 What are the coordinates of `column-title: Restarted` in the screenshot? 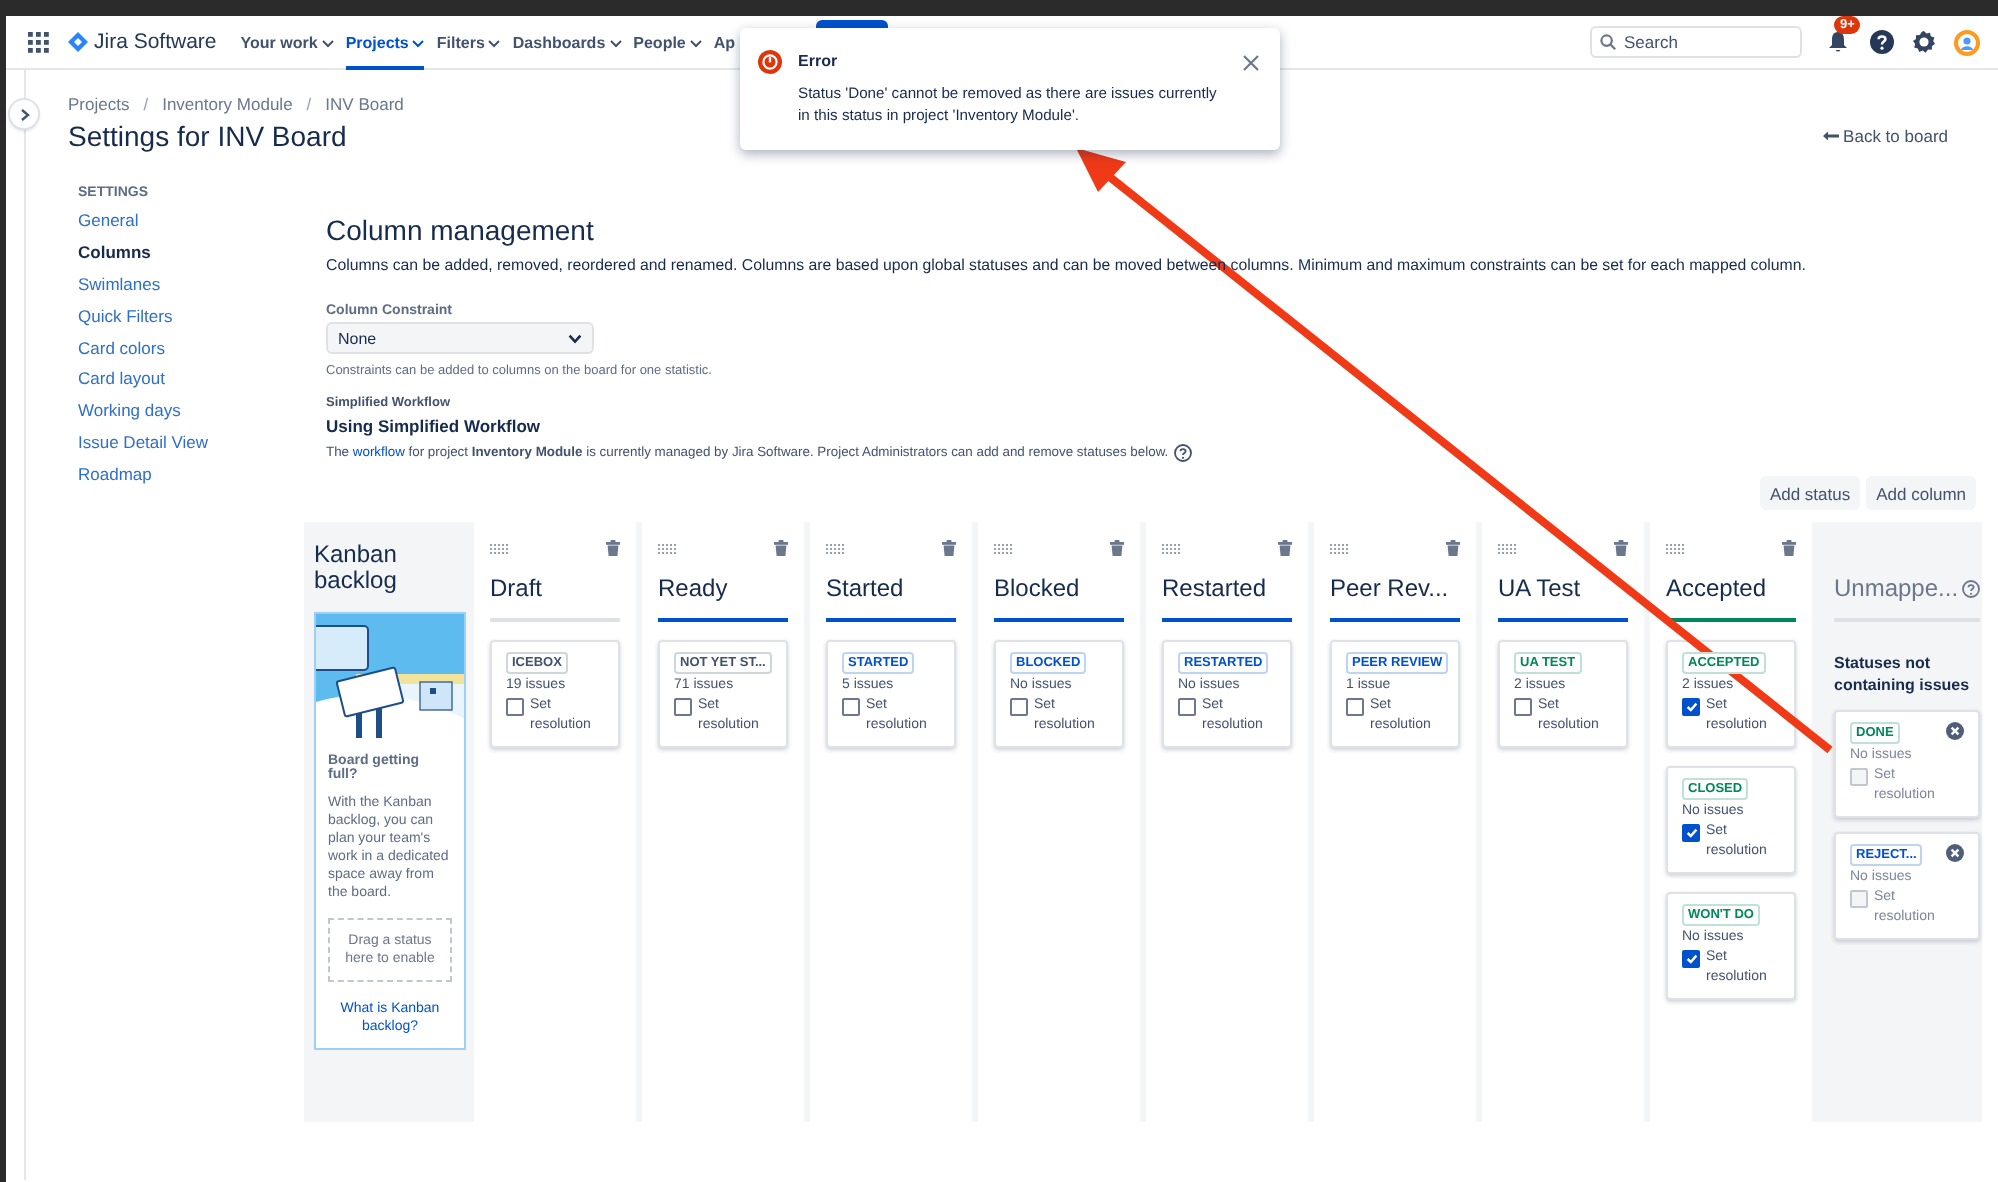 It's located at (1227, 598).